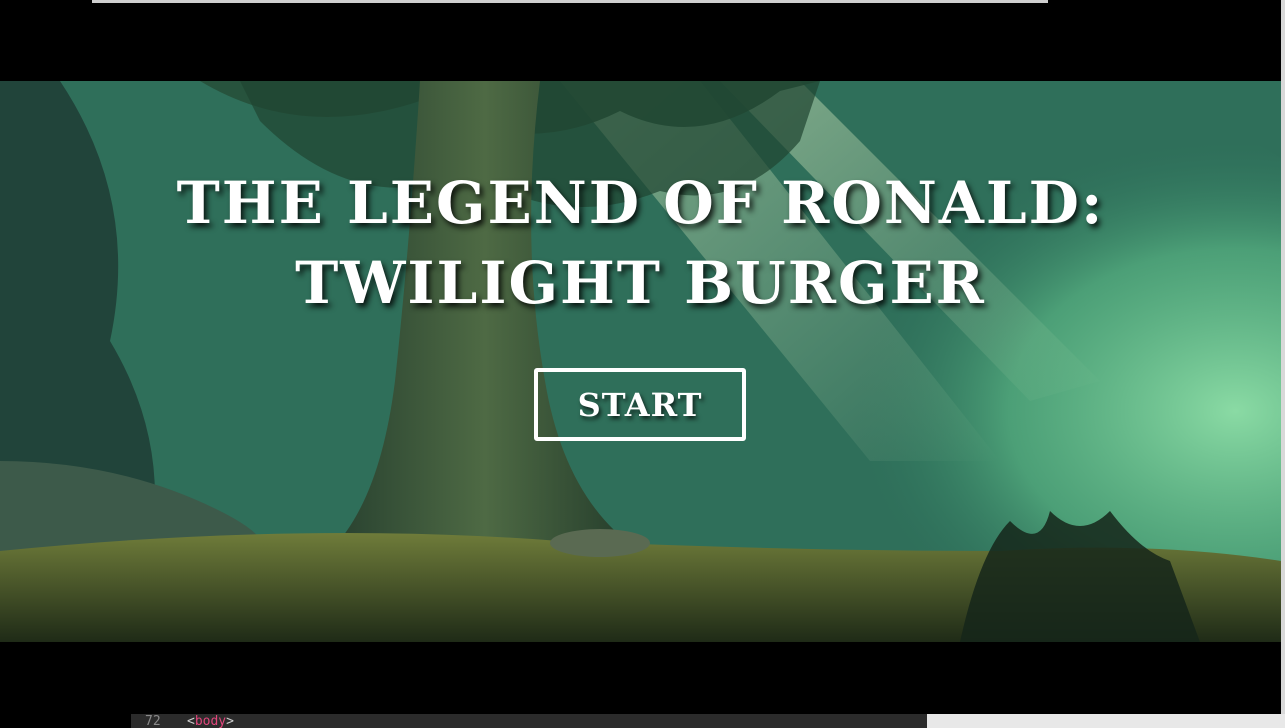 This screenshot has height=728, width=1285. What do you see at coordinates (230, 721) in the screenshot?
I see `code-bracket-close: >` at bounding box center [230, 721].